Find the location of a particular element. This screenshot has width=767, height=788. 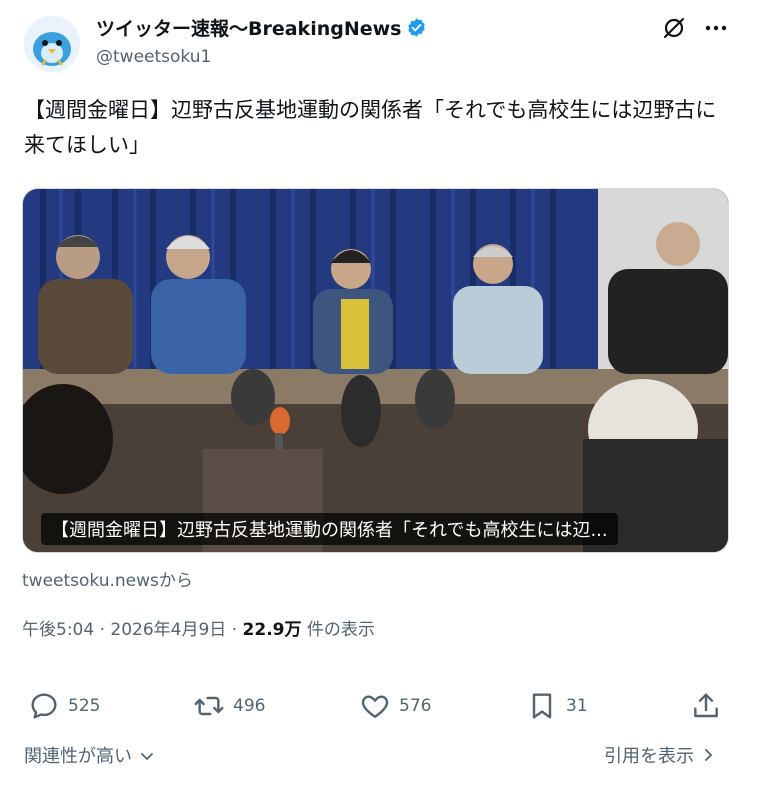

sort-replies-dropdown: 関連性が高い is located at coordinates (89, 755).